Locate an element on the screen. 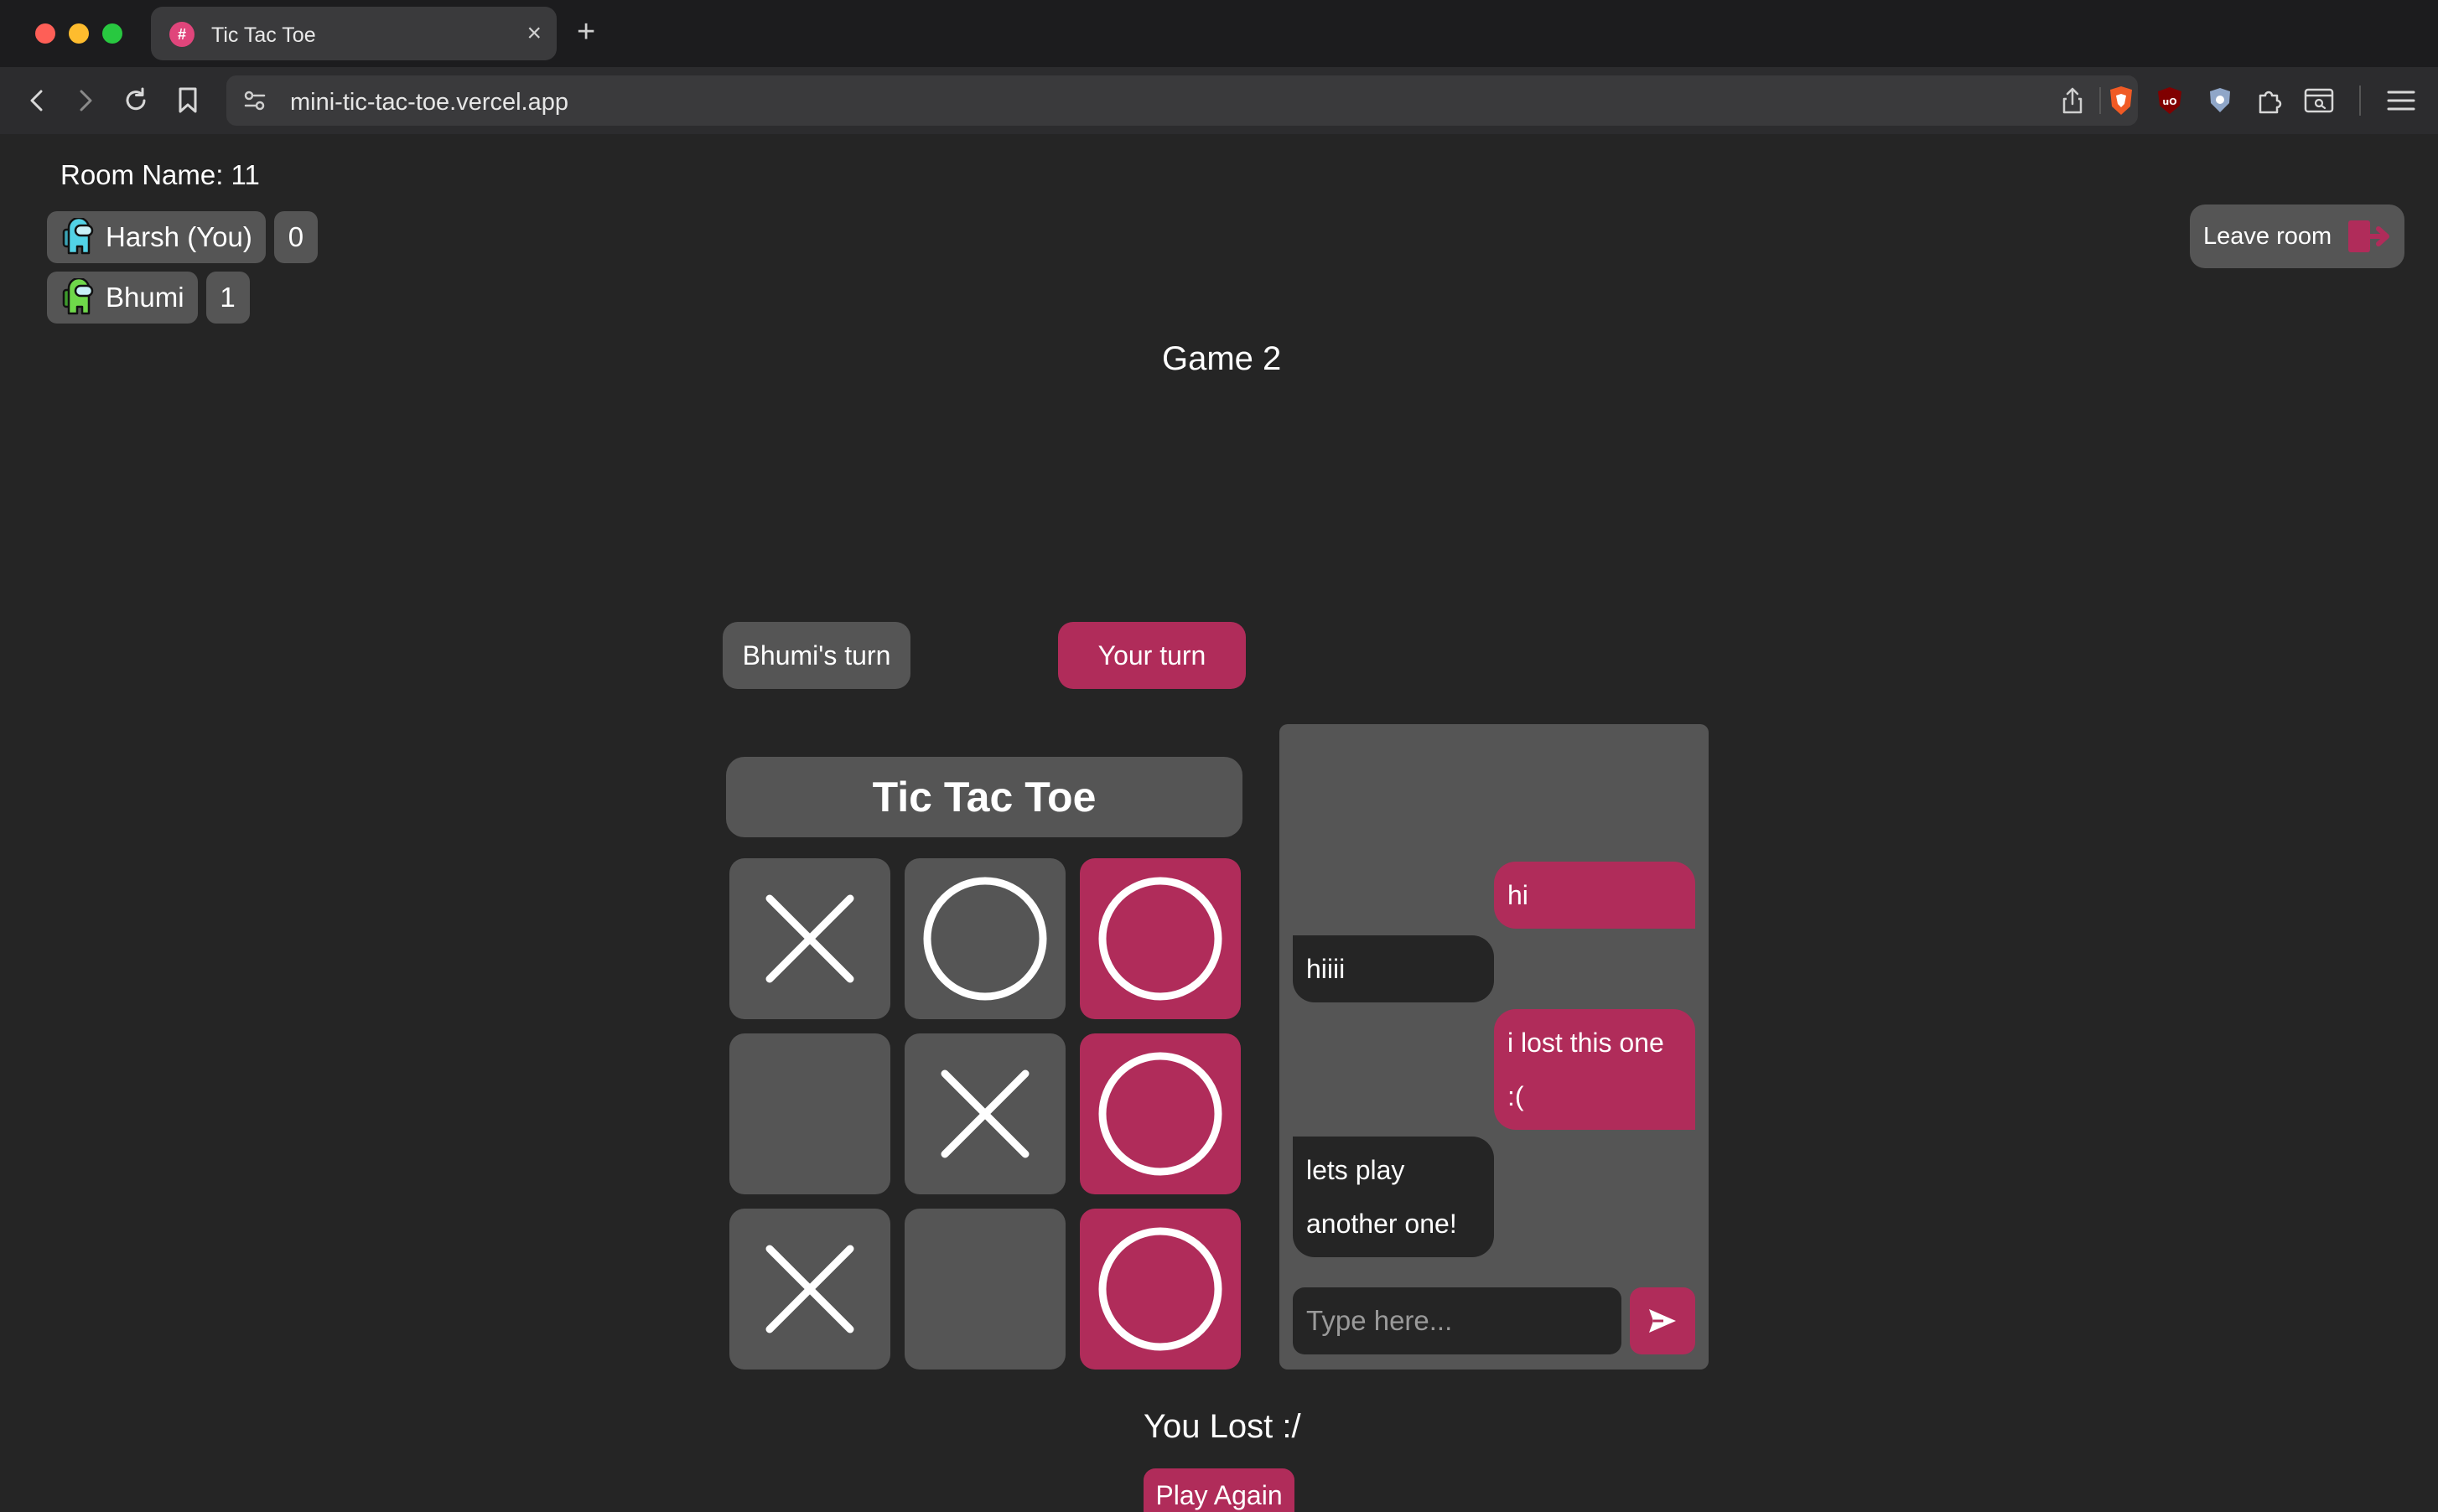 The height and width of the screenshot is (1512, 2438). reader-icon is located at coordinates (2319, 100).